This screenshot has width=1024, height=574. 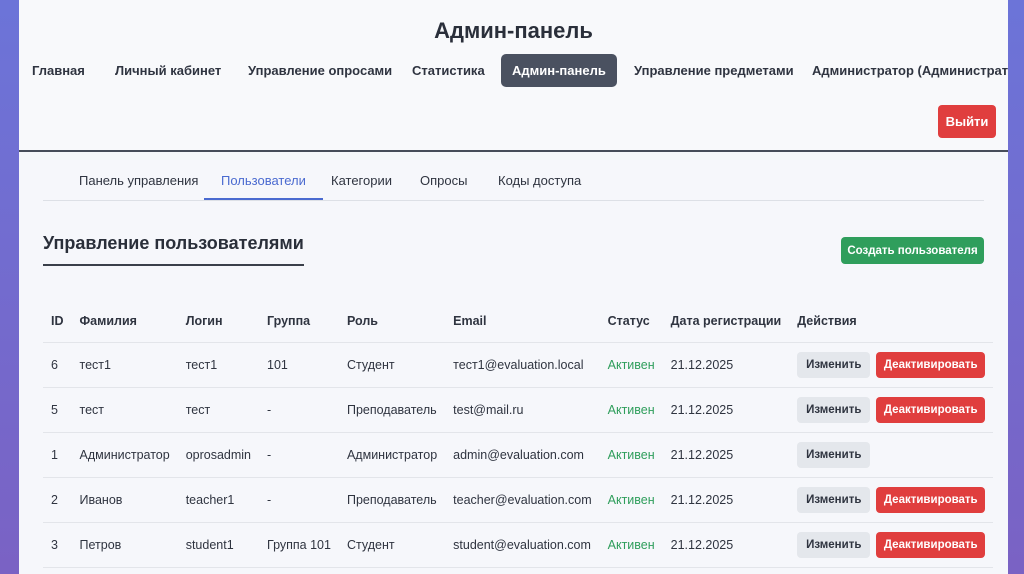 What do you see at coordinates (299, 321) in the screenshot?
I see `column-header-group: Группа` at bounding box center [299, 321].